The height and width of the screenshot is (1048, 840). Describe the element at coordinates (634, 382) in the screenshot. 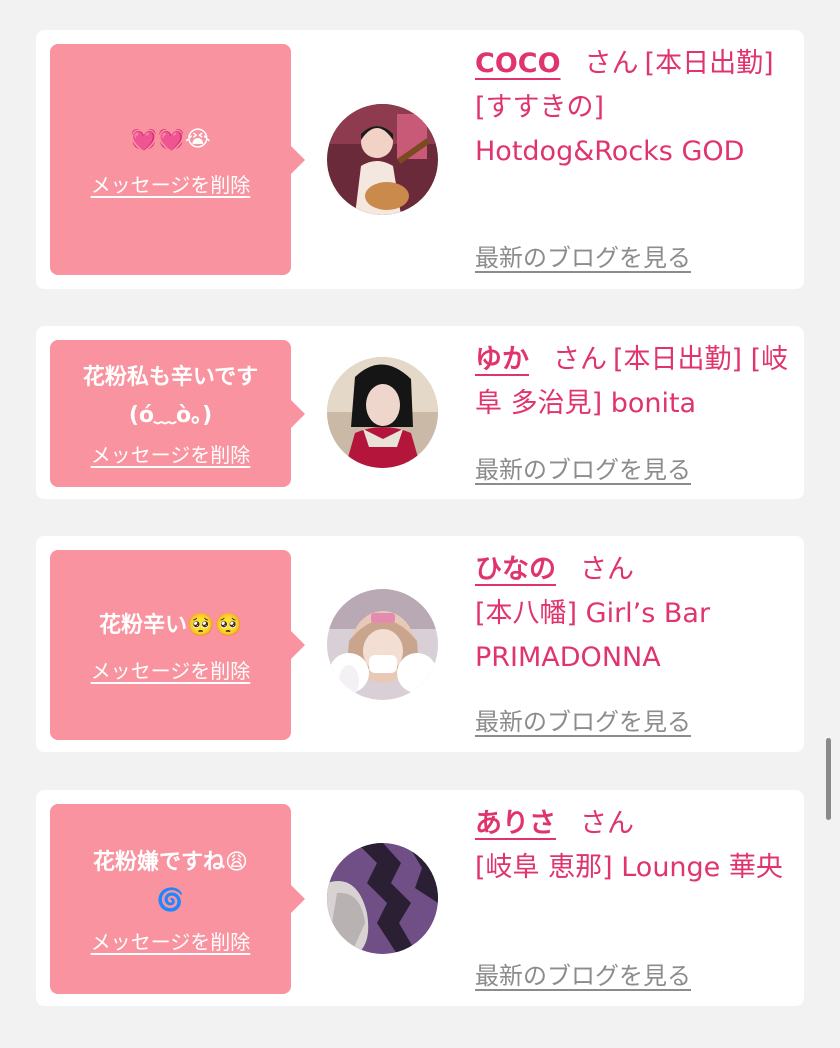

I see `sender-info: ゆか さん [本日出勤] [岐阜 多治見] bonita` at that location.